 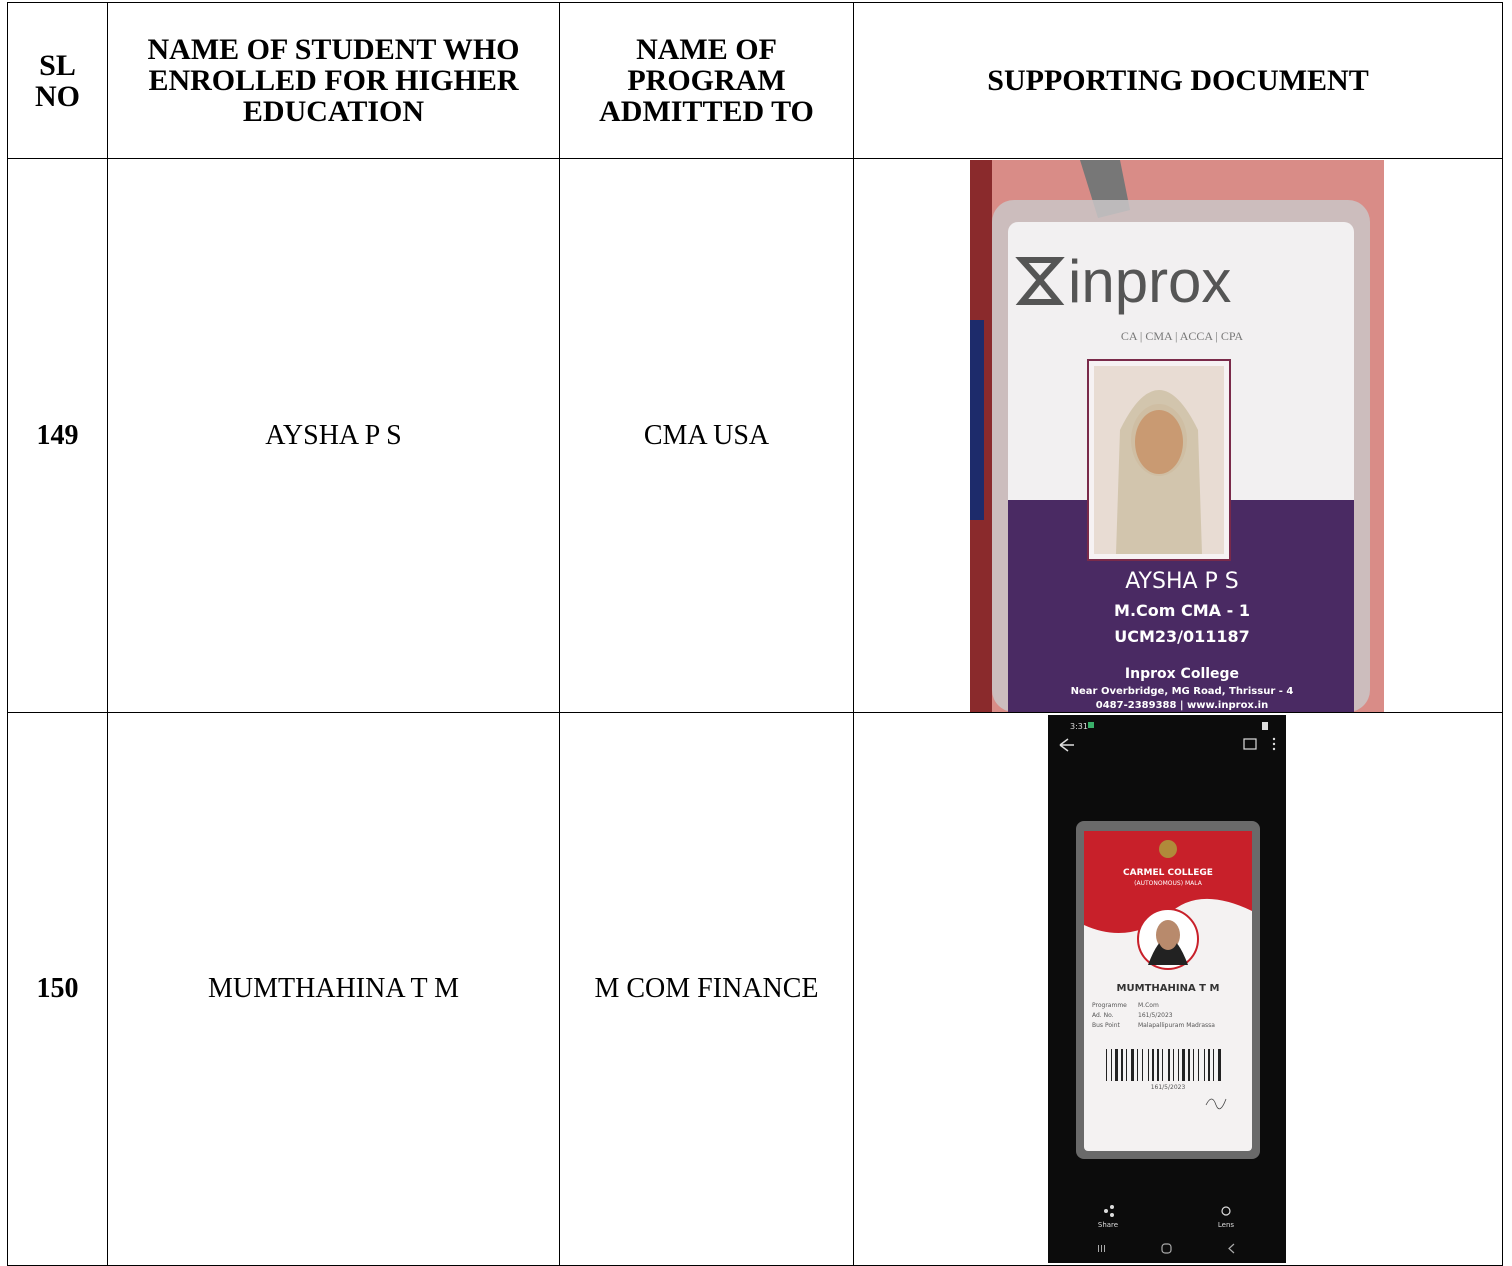 I want to click on sl-no-cell: 150, so click(x=57, y=989).